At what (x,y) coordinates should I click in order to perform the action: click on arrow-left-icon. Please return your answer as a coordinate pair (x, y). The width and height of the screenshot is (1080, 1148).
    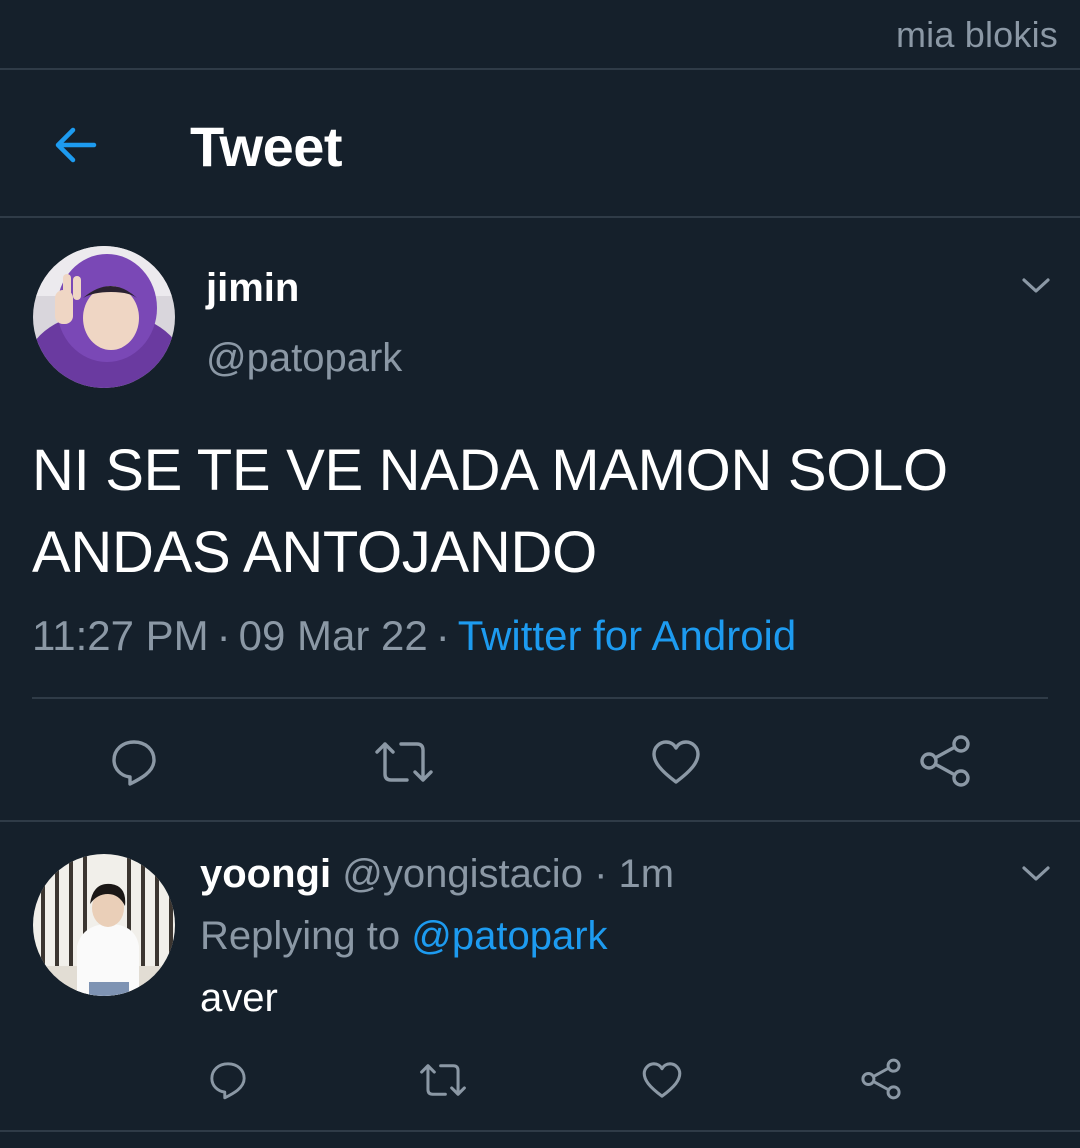
    Looking at the image, I should click on (76, 145).